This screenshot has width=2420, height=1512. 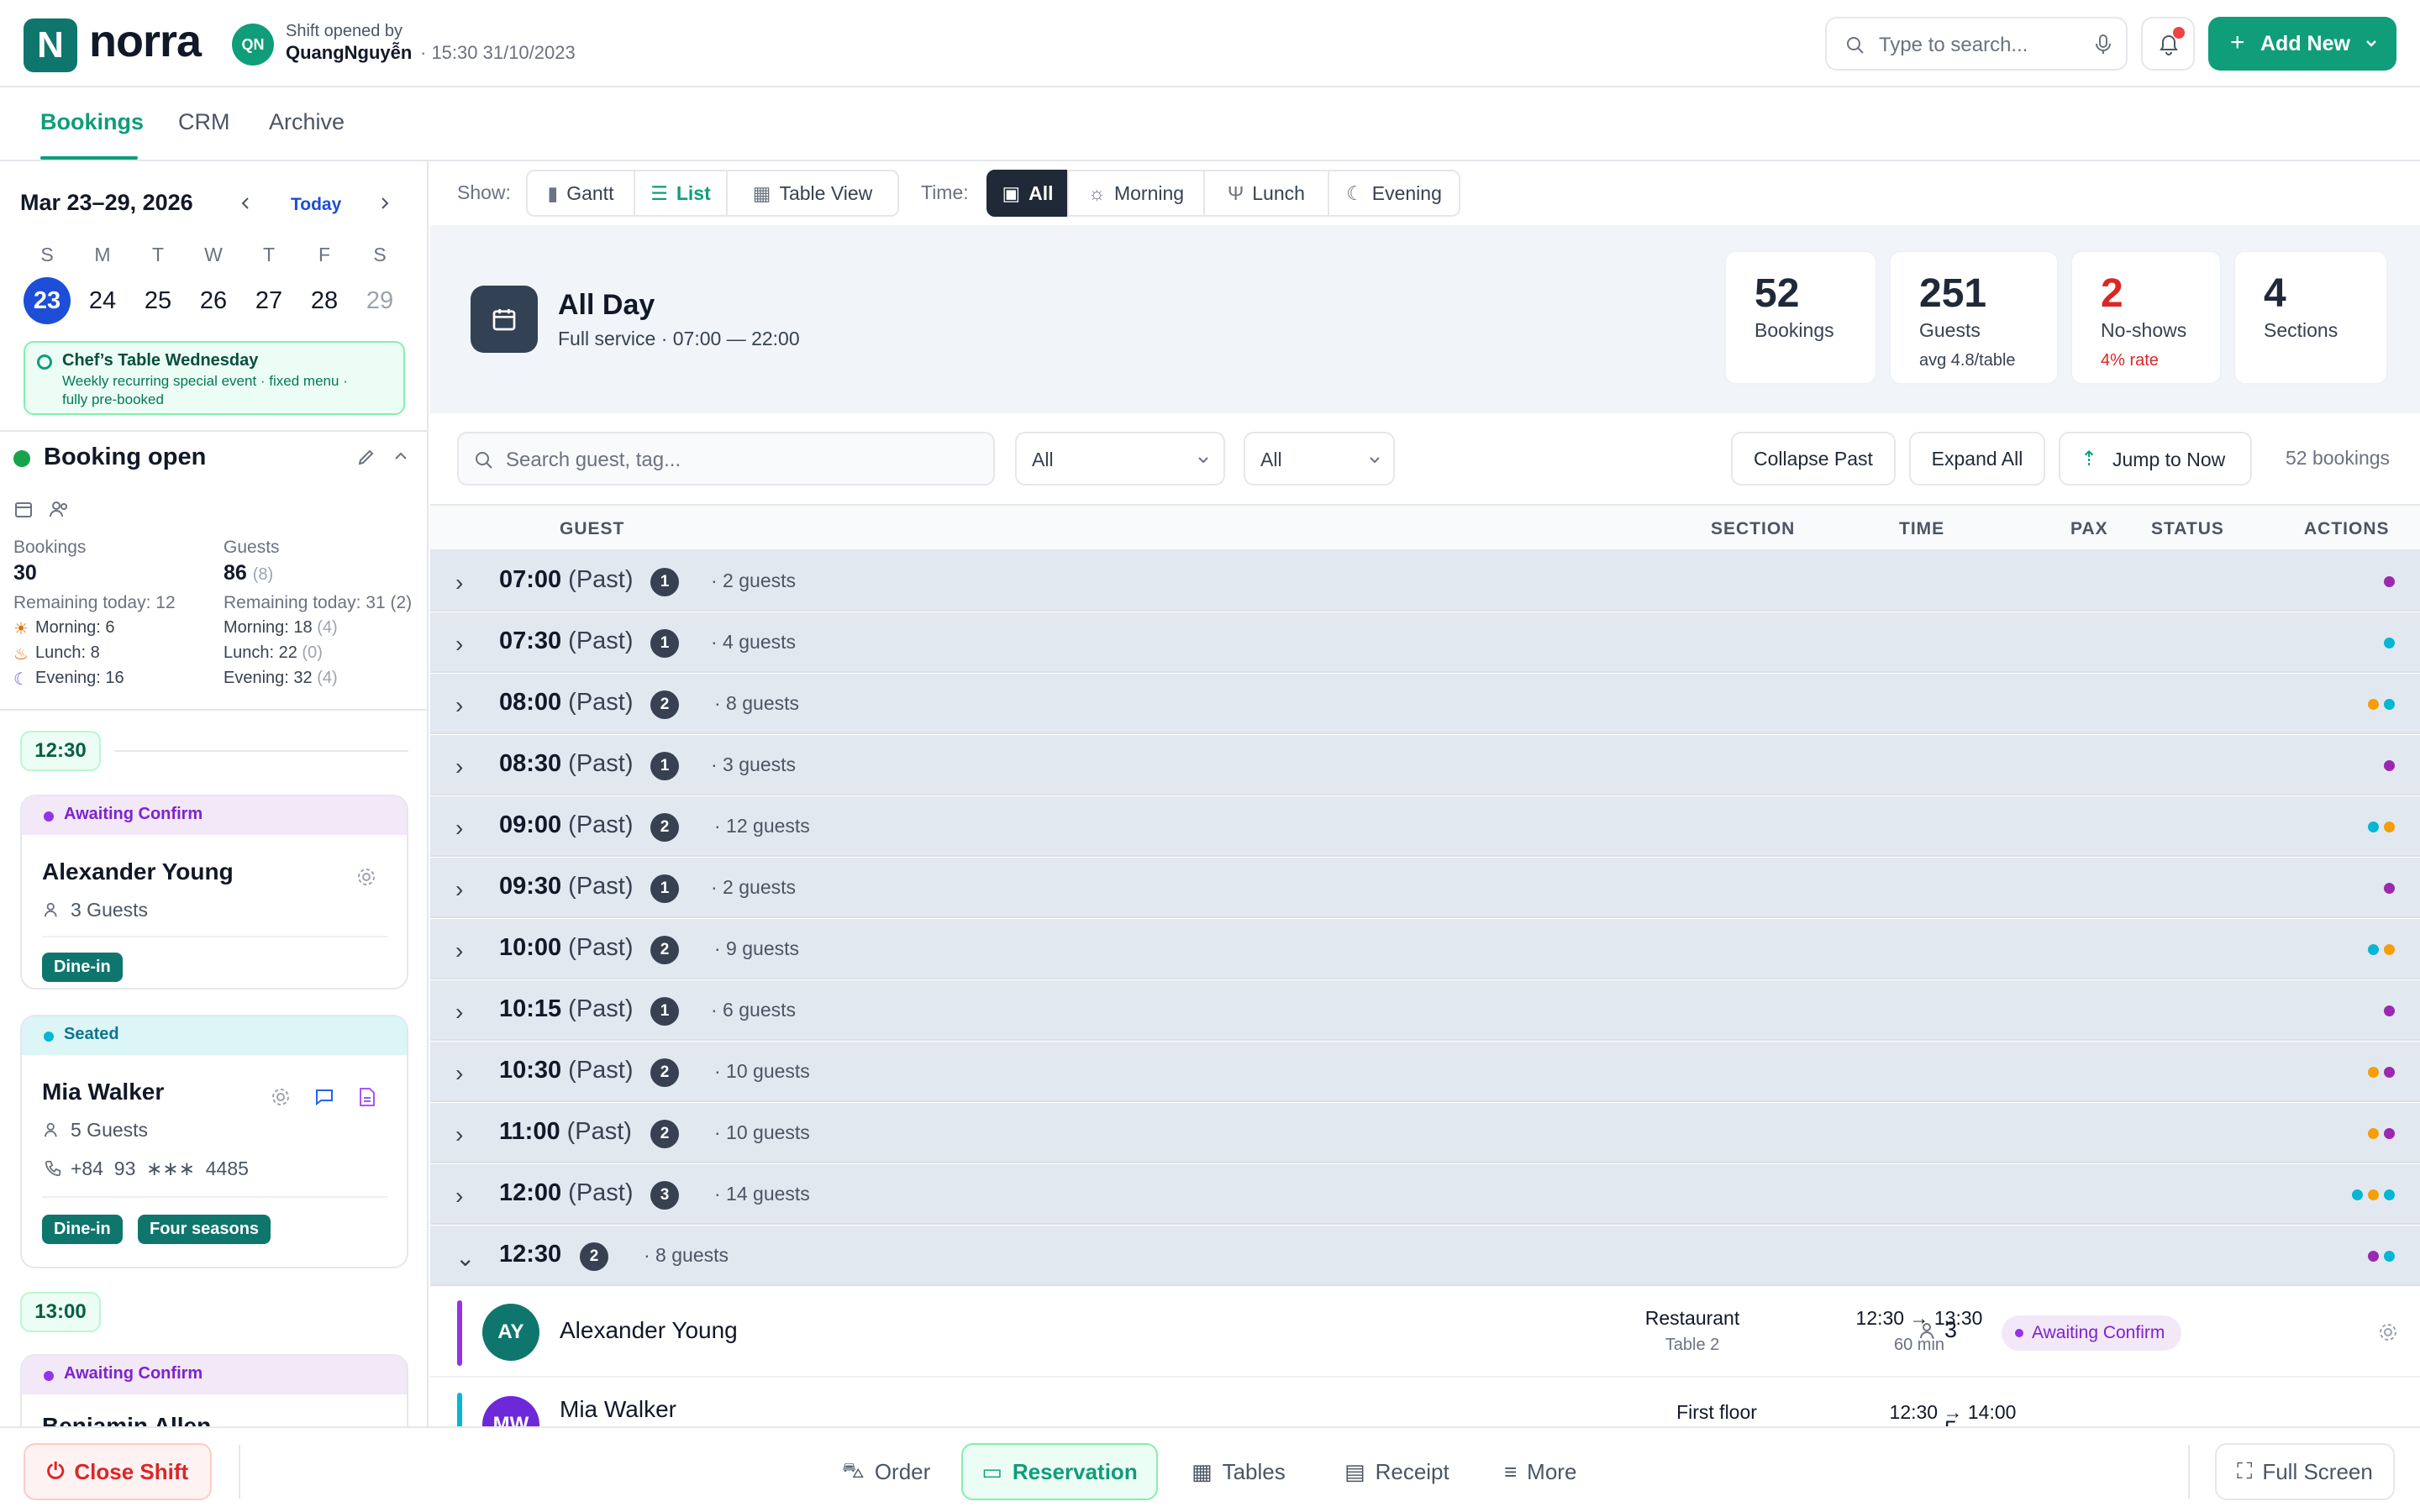 What do you see at coordinates (1425, 765) in the screenshot?
I see `time-group-row: › 08:30 (Past) 1 · 3 guests` at bounding box center [1425, 765].